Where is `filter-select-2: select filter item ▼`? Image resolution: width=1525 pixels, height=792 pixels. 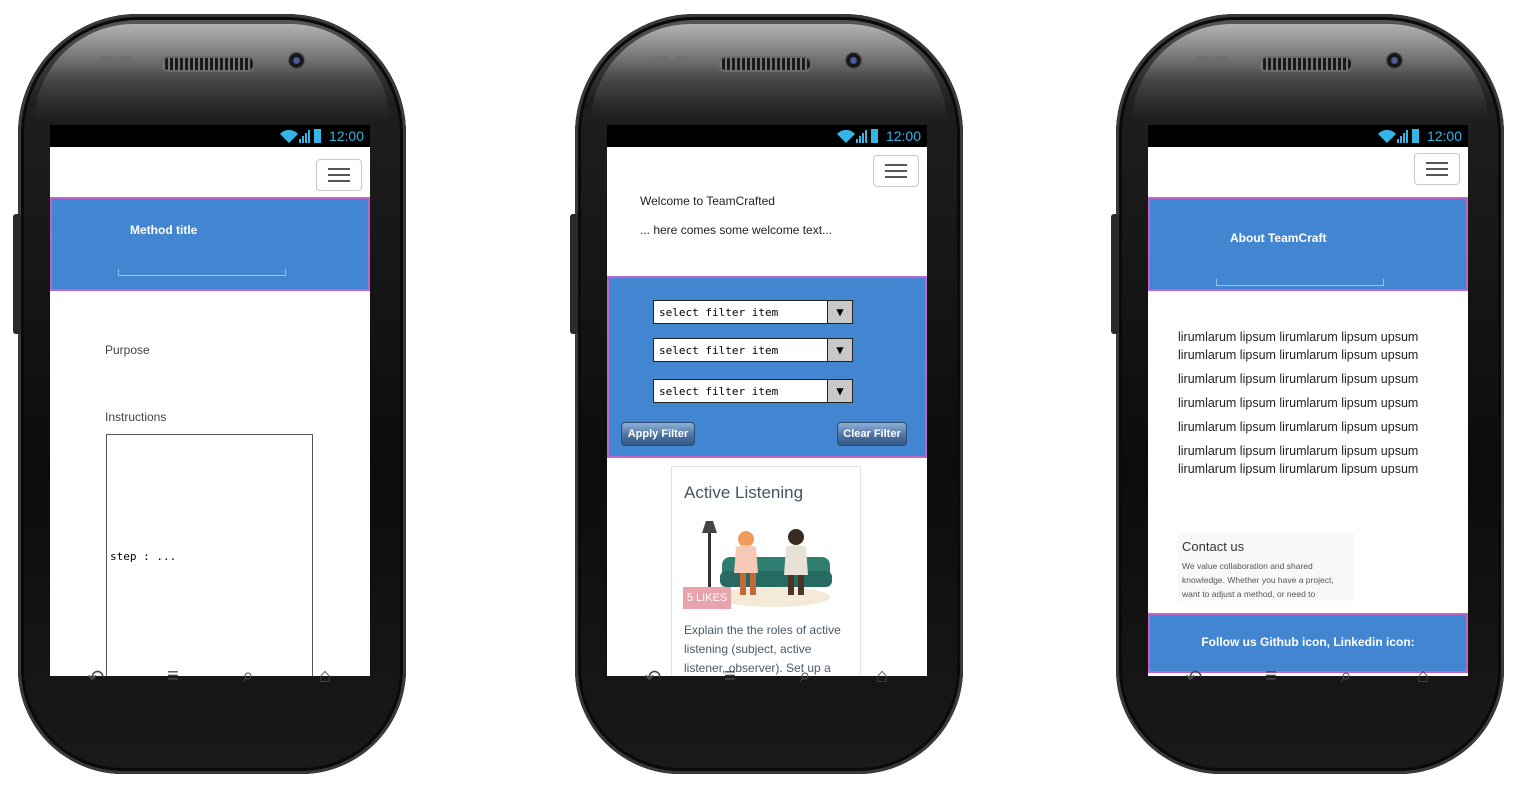 filter-select-2: select filter item ▼ is located at coordinates (753, 350).